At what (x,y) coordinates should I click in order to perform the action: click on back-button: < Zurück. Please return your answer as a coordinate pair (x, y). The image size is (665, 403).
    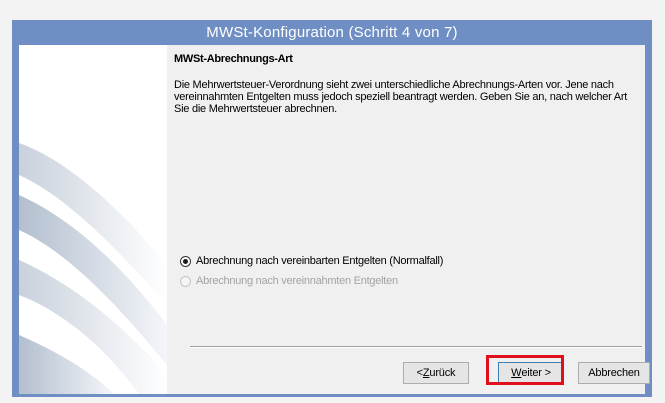
    Looking at the image, I should click on (436, 373).